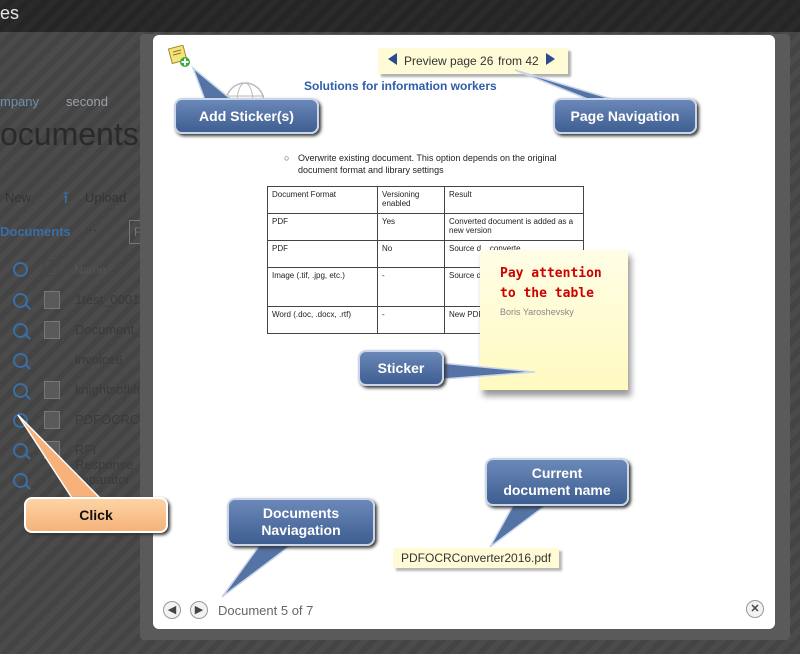 The image size is (800, 654). I want to click on documents-navigation-callout-line2: Naviagation, so click(301, 530).